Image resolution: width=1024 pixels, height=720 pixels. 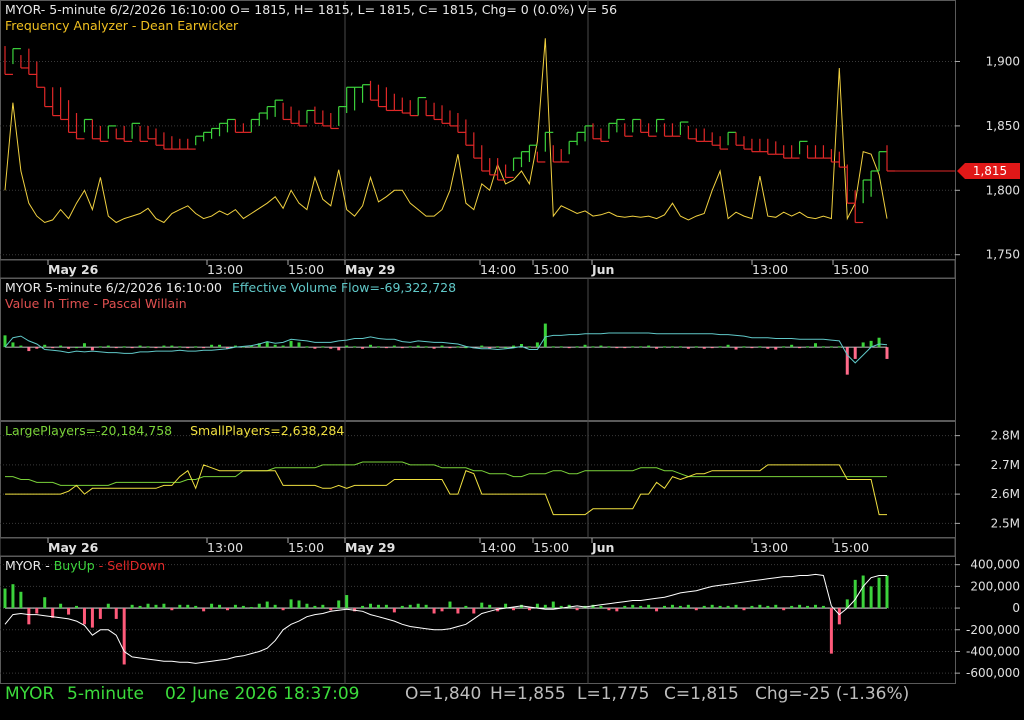 I want to click on time-axis-label: 13:00, so click(x=225, y=269).